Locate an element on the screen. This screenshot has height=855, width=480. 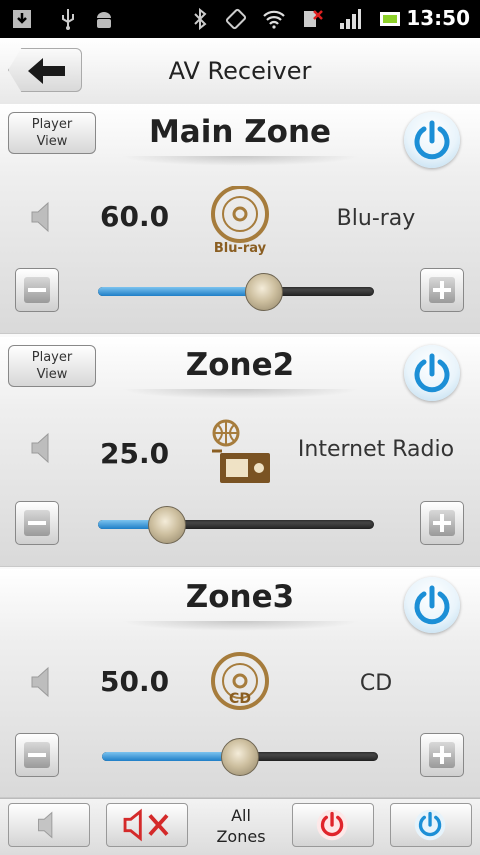
status-bar: 13:50 is located at coordinates (240, 19).